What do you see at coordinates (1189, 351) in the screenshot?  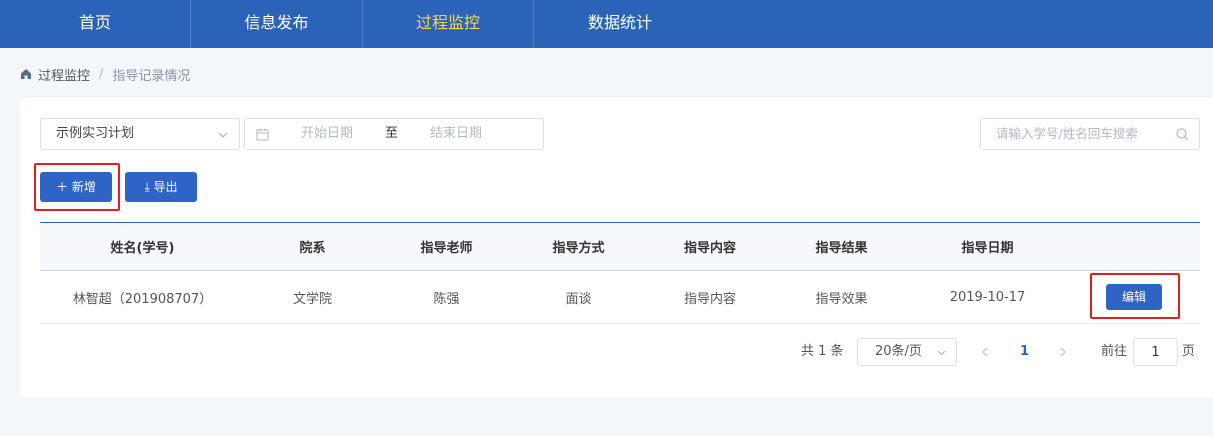 I see `page-unit-label: 页` at bounding box center [1189, 351].